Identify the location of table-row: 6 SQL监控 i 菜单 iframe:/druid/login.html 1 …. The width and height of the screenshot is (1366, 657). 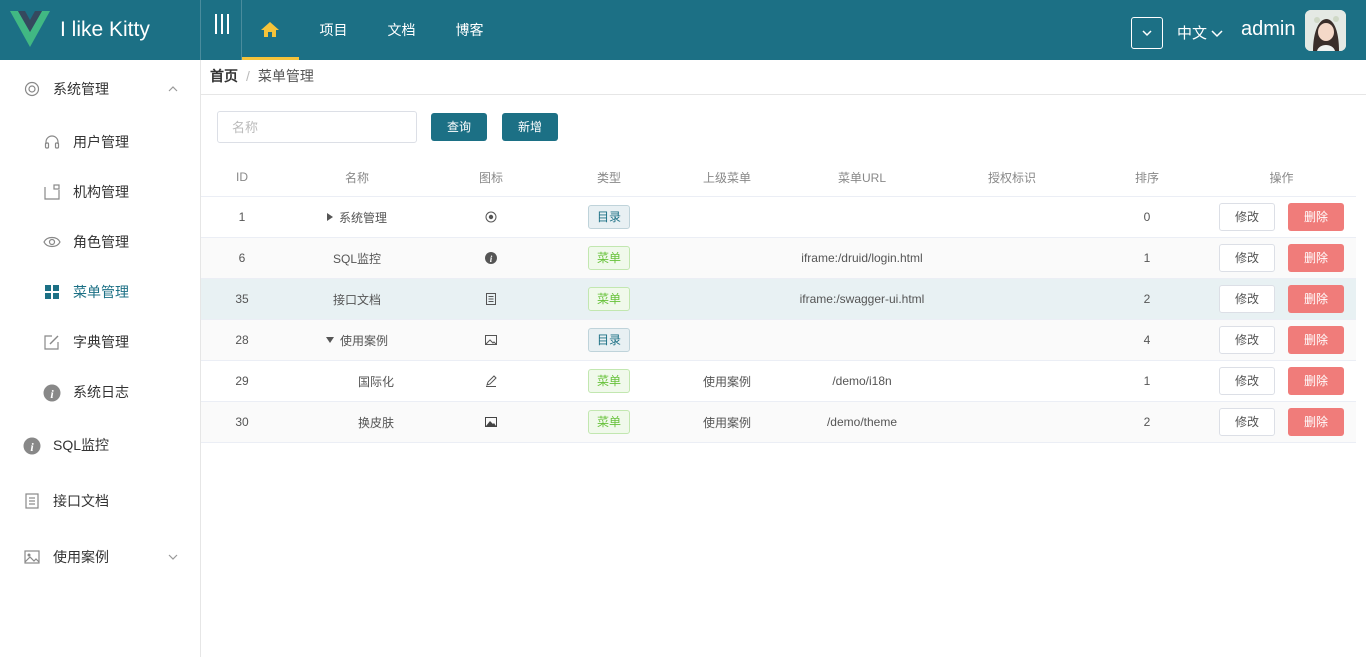
(778, 258).